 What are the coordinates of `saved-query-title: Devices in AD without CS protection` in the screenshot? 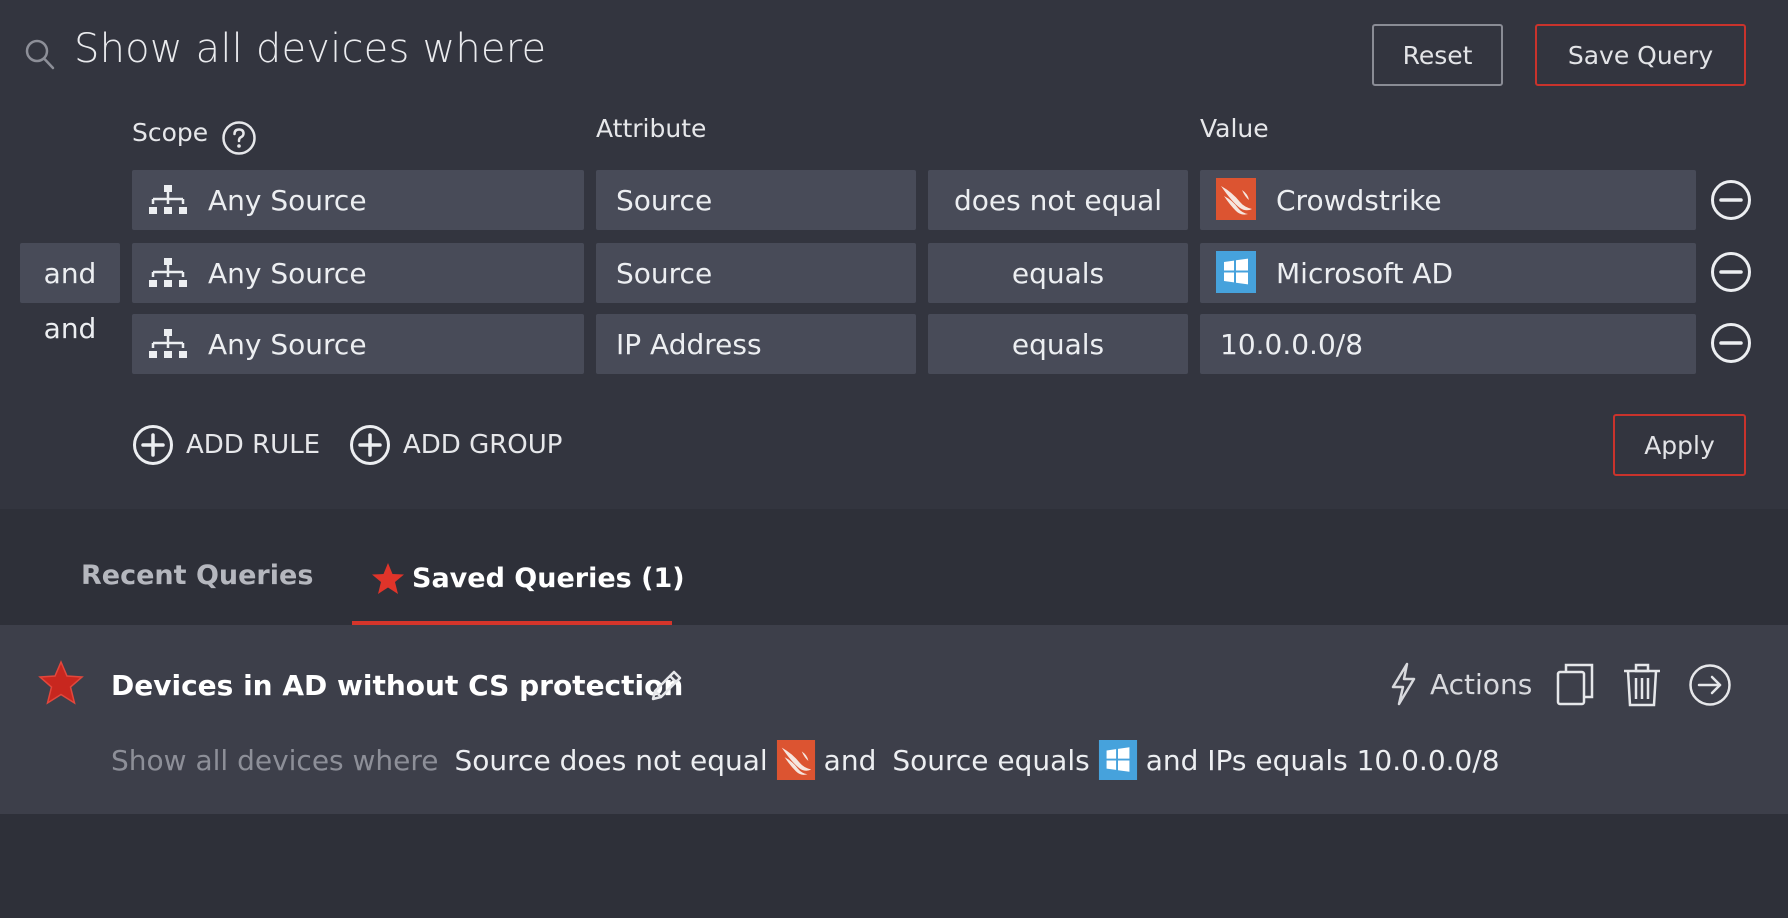 It's located at (397, 685).